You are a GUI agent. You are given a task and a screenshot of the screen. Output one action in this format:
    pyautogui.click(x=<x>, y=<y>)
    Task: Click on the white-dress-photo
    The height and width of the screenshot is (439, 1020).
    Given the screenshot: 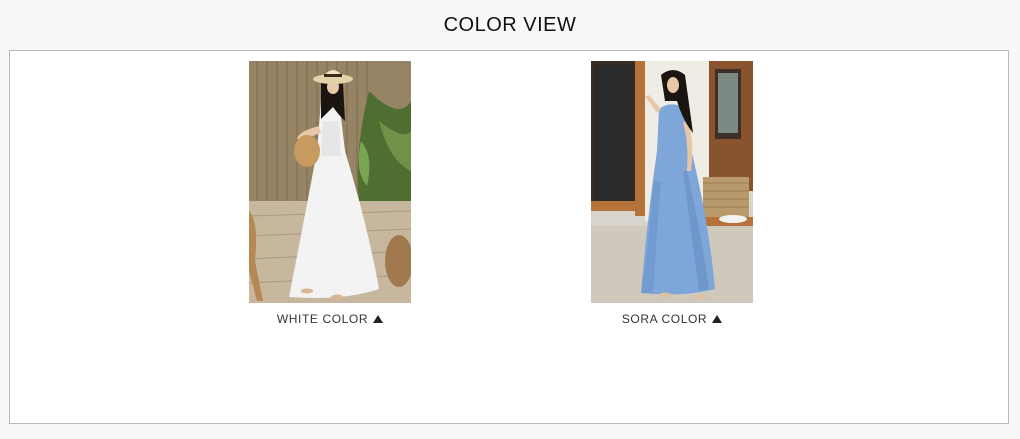 What is the action you would take?
    pyautogui.click(x=330, y=182)
    